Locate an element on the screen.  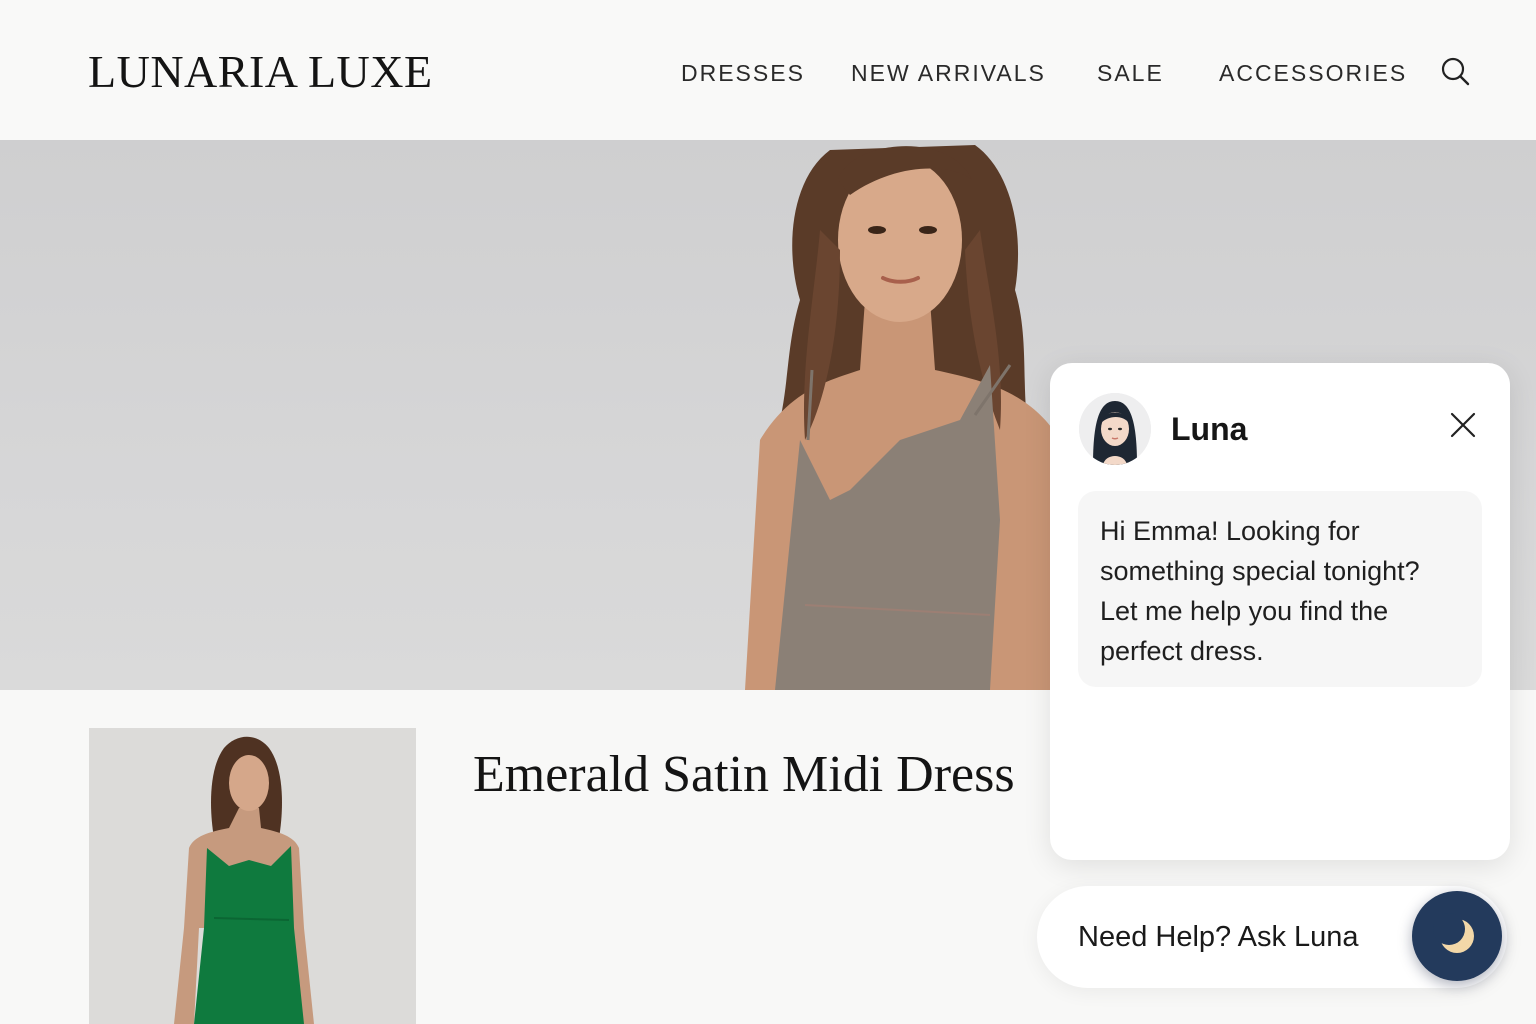
nav-dresses: DRESSES is located at coordinates (743, 73).